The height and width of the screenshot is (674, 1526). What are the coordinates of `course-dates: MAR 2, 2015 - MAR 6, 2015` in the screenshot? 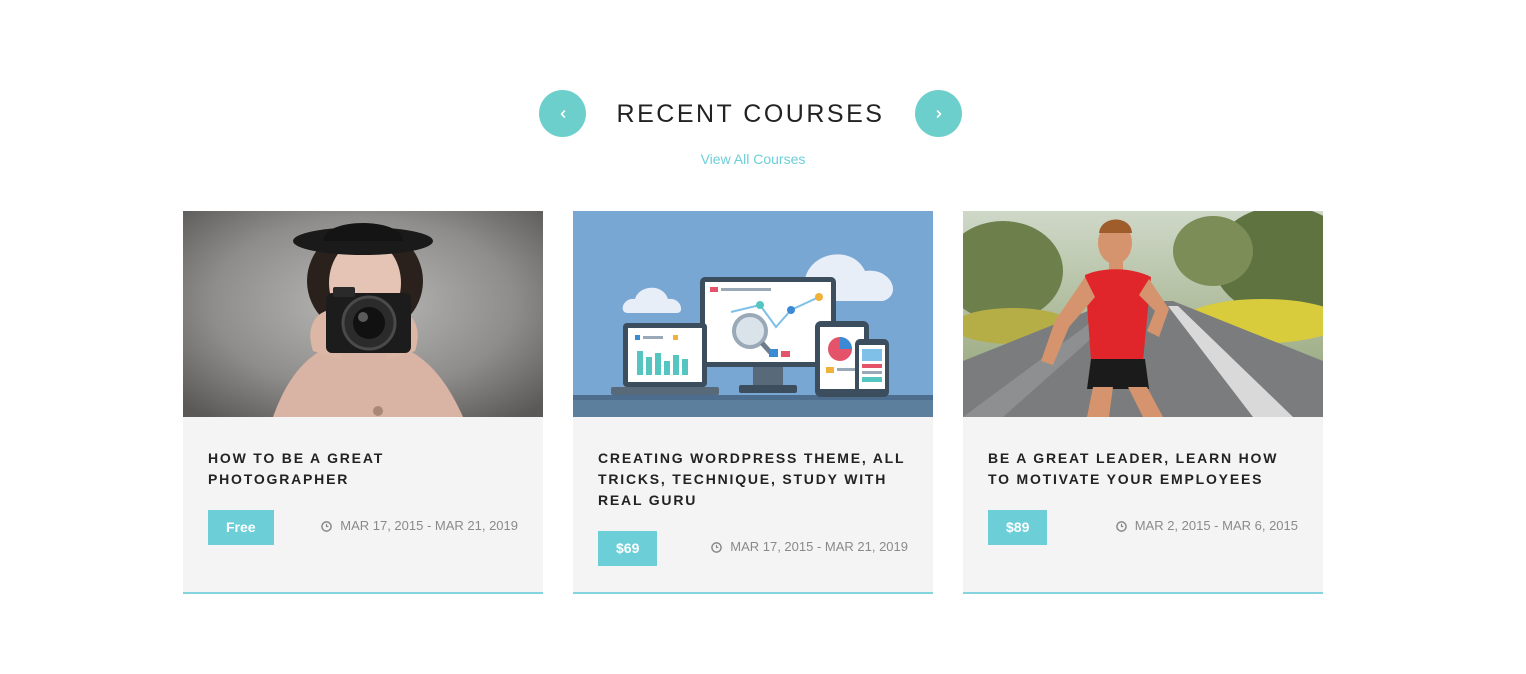 It's located at (1206, 526).